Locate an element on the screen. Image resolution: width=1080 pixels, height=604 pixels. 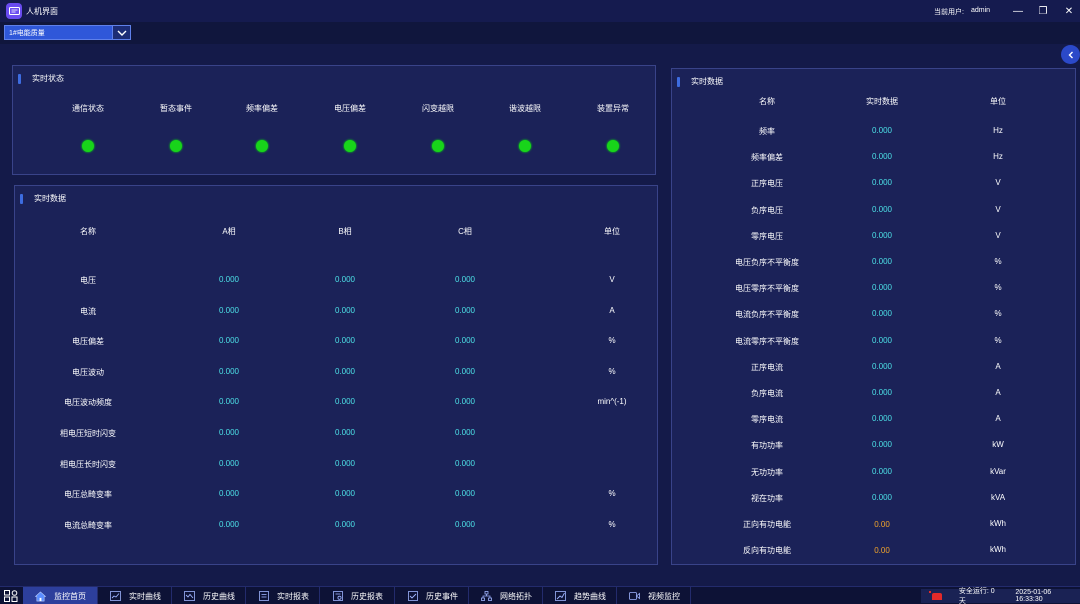
current-user-name: admin is located at coordinates (981, 10).